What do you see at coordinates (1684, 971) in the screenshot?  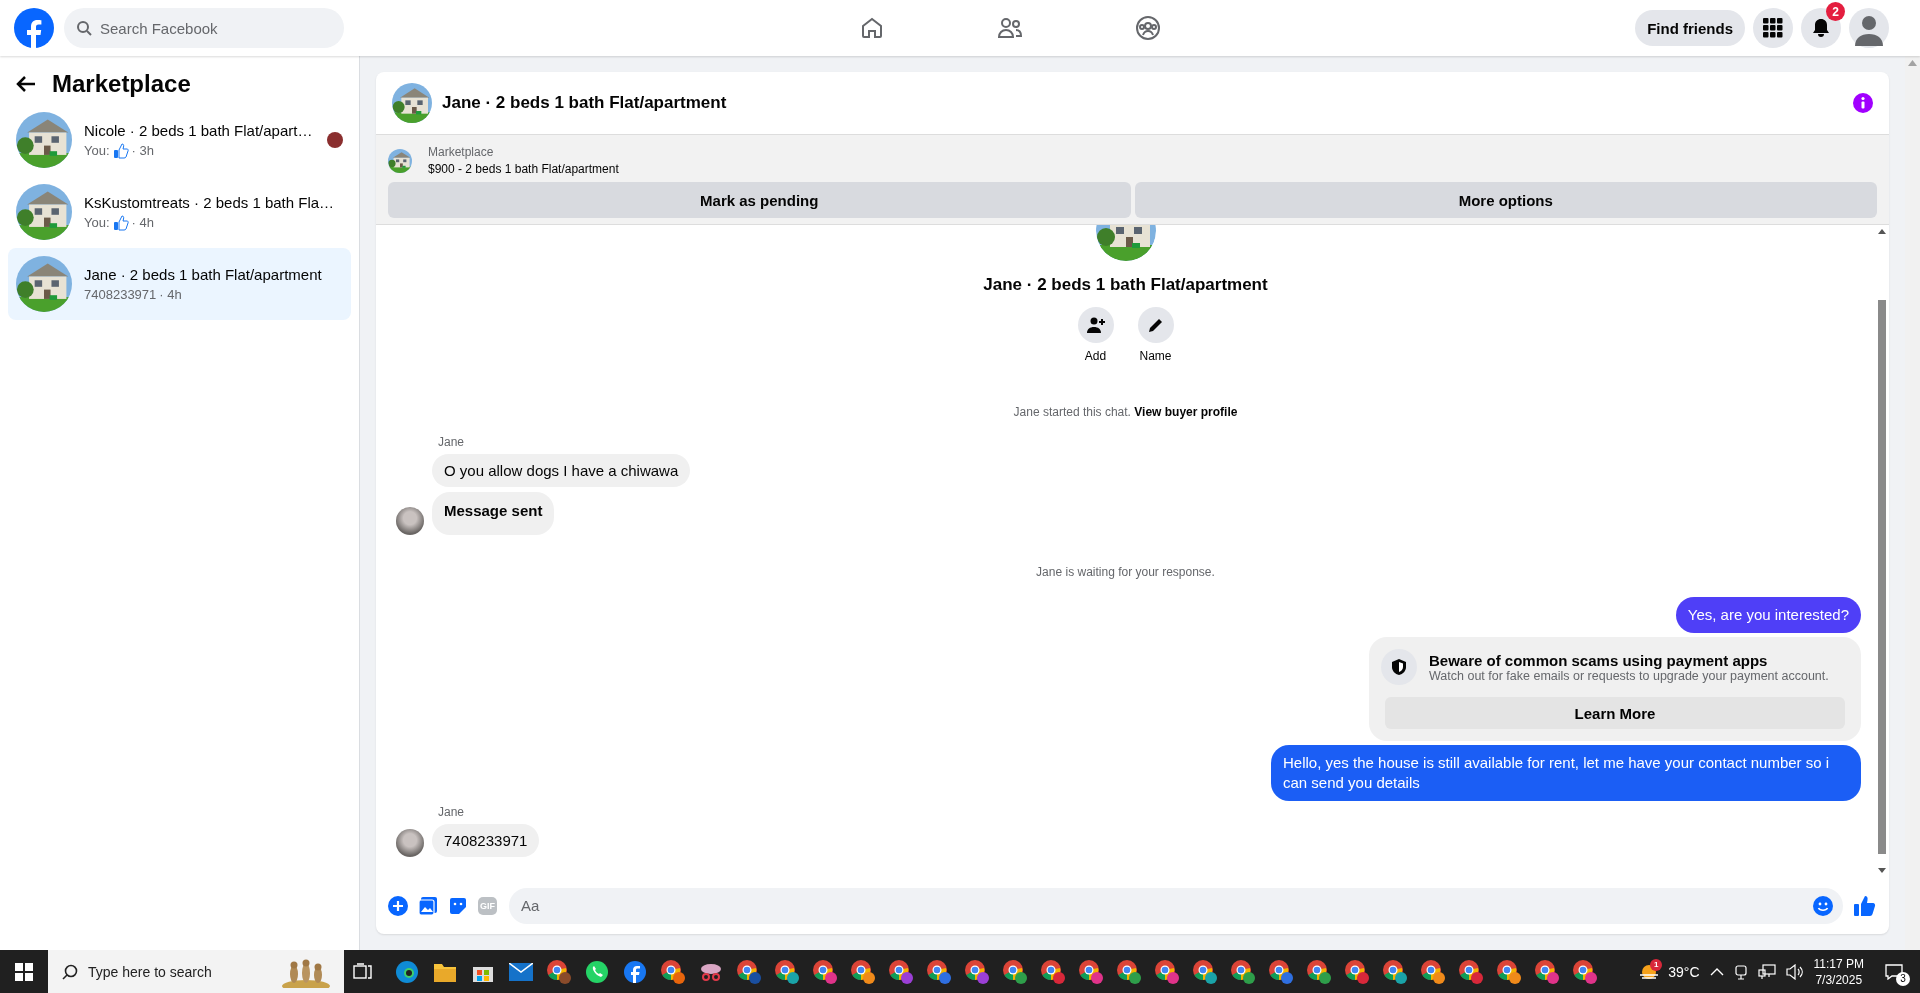 I see `temperature: 39°C` at bounding box center [1684, 971].